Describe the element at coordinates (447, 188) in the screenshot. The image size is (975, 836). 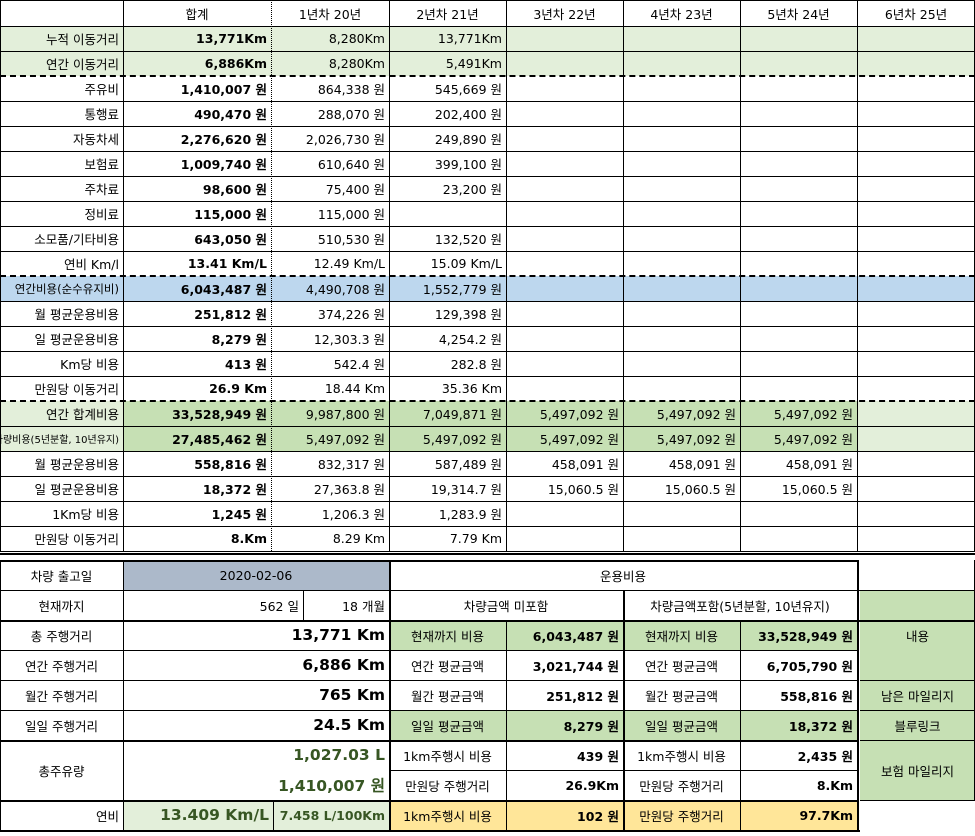
I see `data-cell: 23,200 원` at that location.